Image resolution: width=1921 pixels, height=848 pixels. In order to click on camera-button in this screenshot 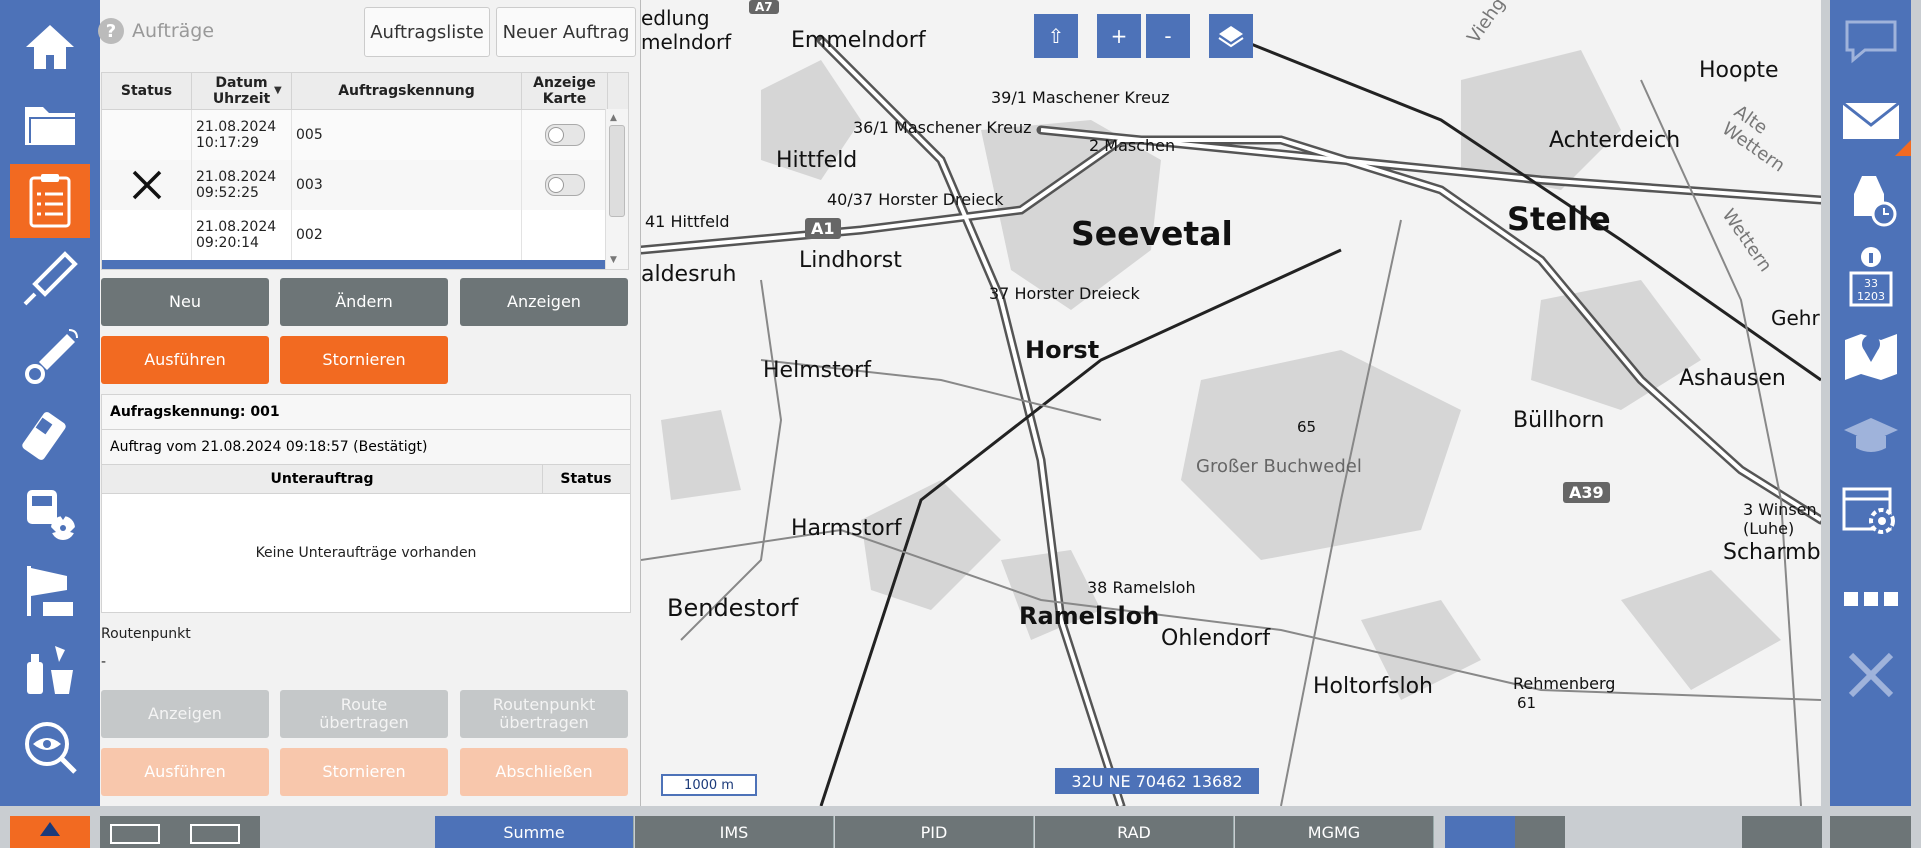, I will do `click(1782, 832)`.